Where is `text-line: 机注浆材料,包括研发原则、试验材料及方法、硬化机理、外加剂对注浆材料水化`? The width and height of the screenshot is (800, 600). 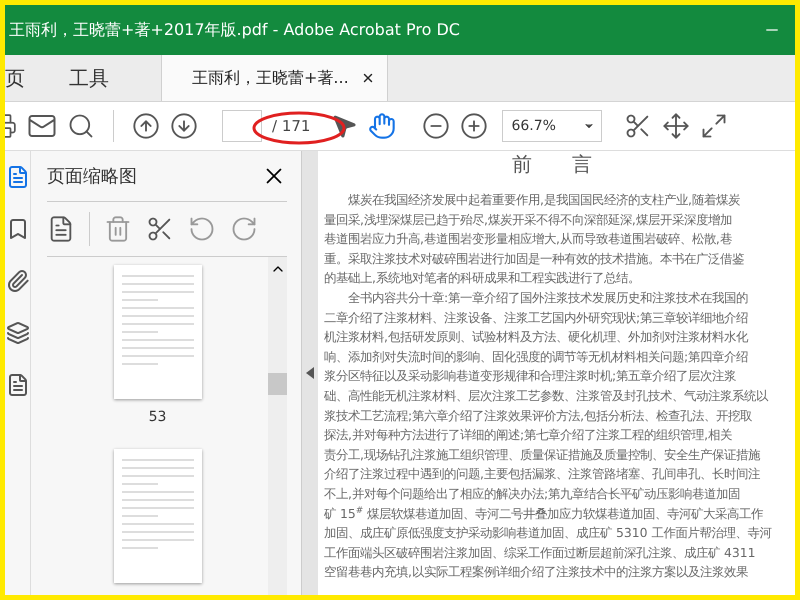
text-line: 机注浆材料,包括研发原则、试验材料及方法、硬化机理、外加剂对注浆材料水化 is located at coordinates (536, 337).